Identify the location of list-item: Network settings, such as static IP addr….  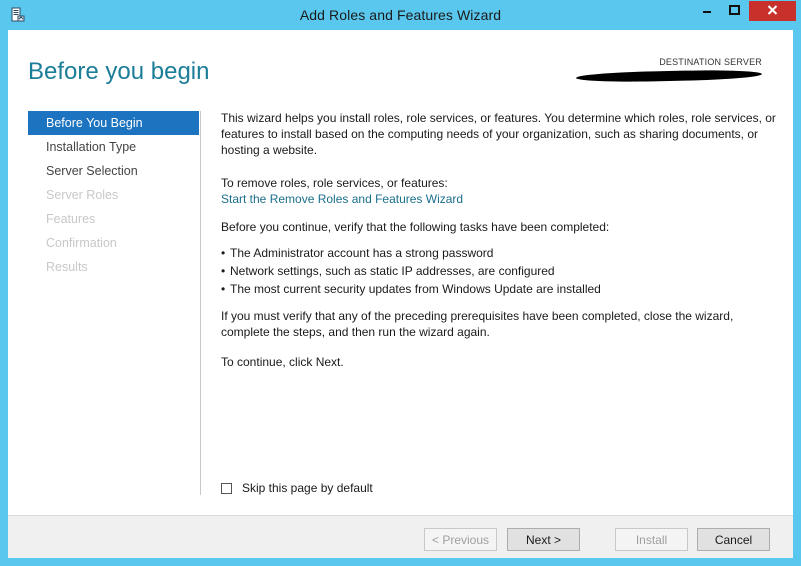
(411, 271).